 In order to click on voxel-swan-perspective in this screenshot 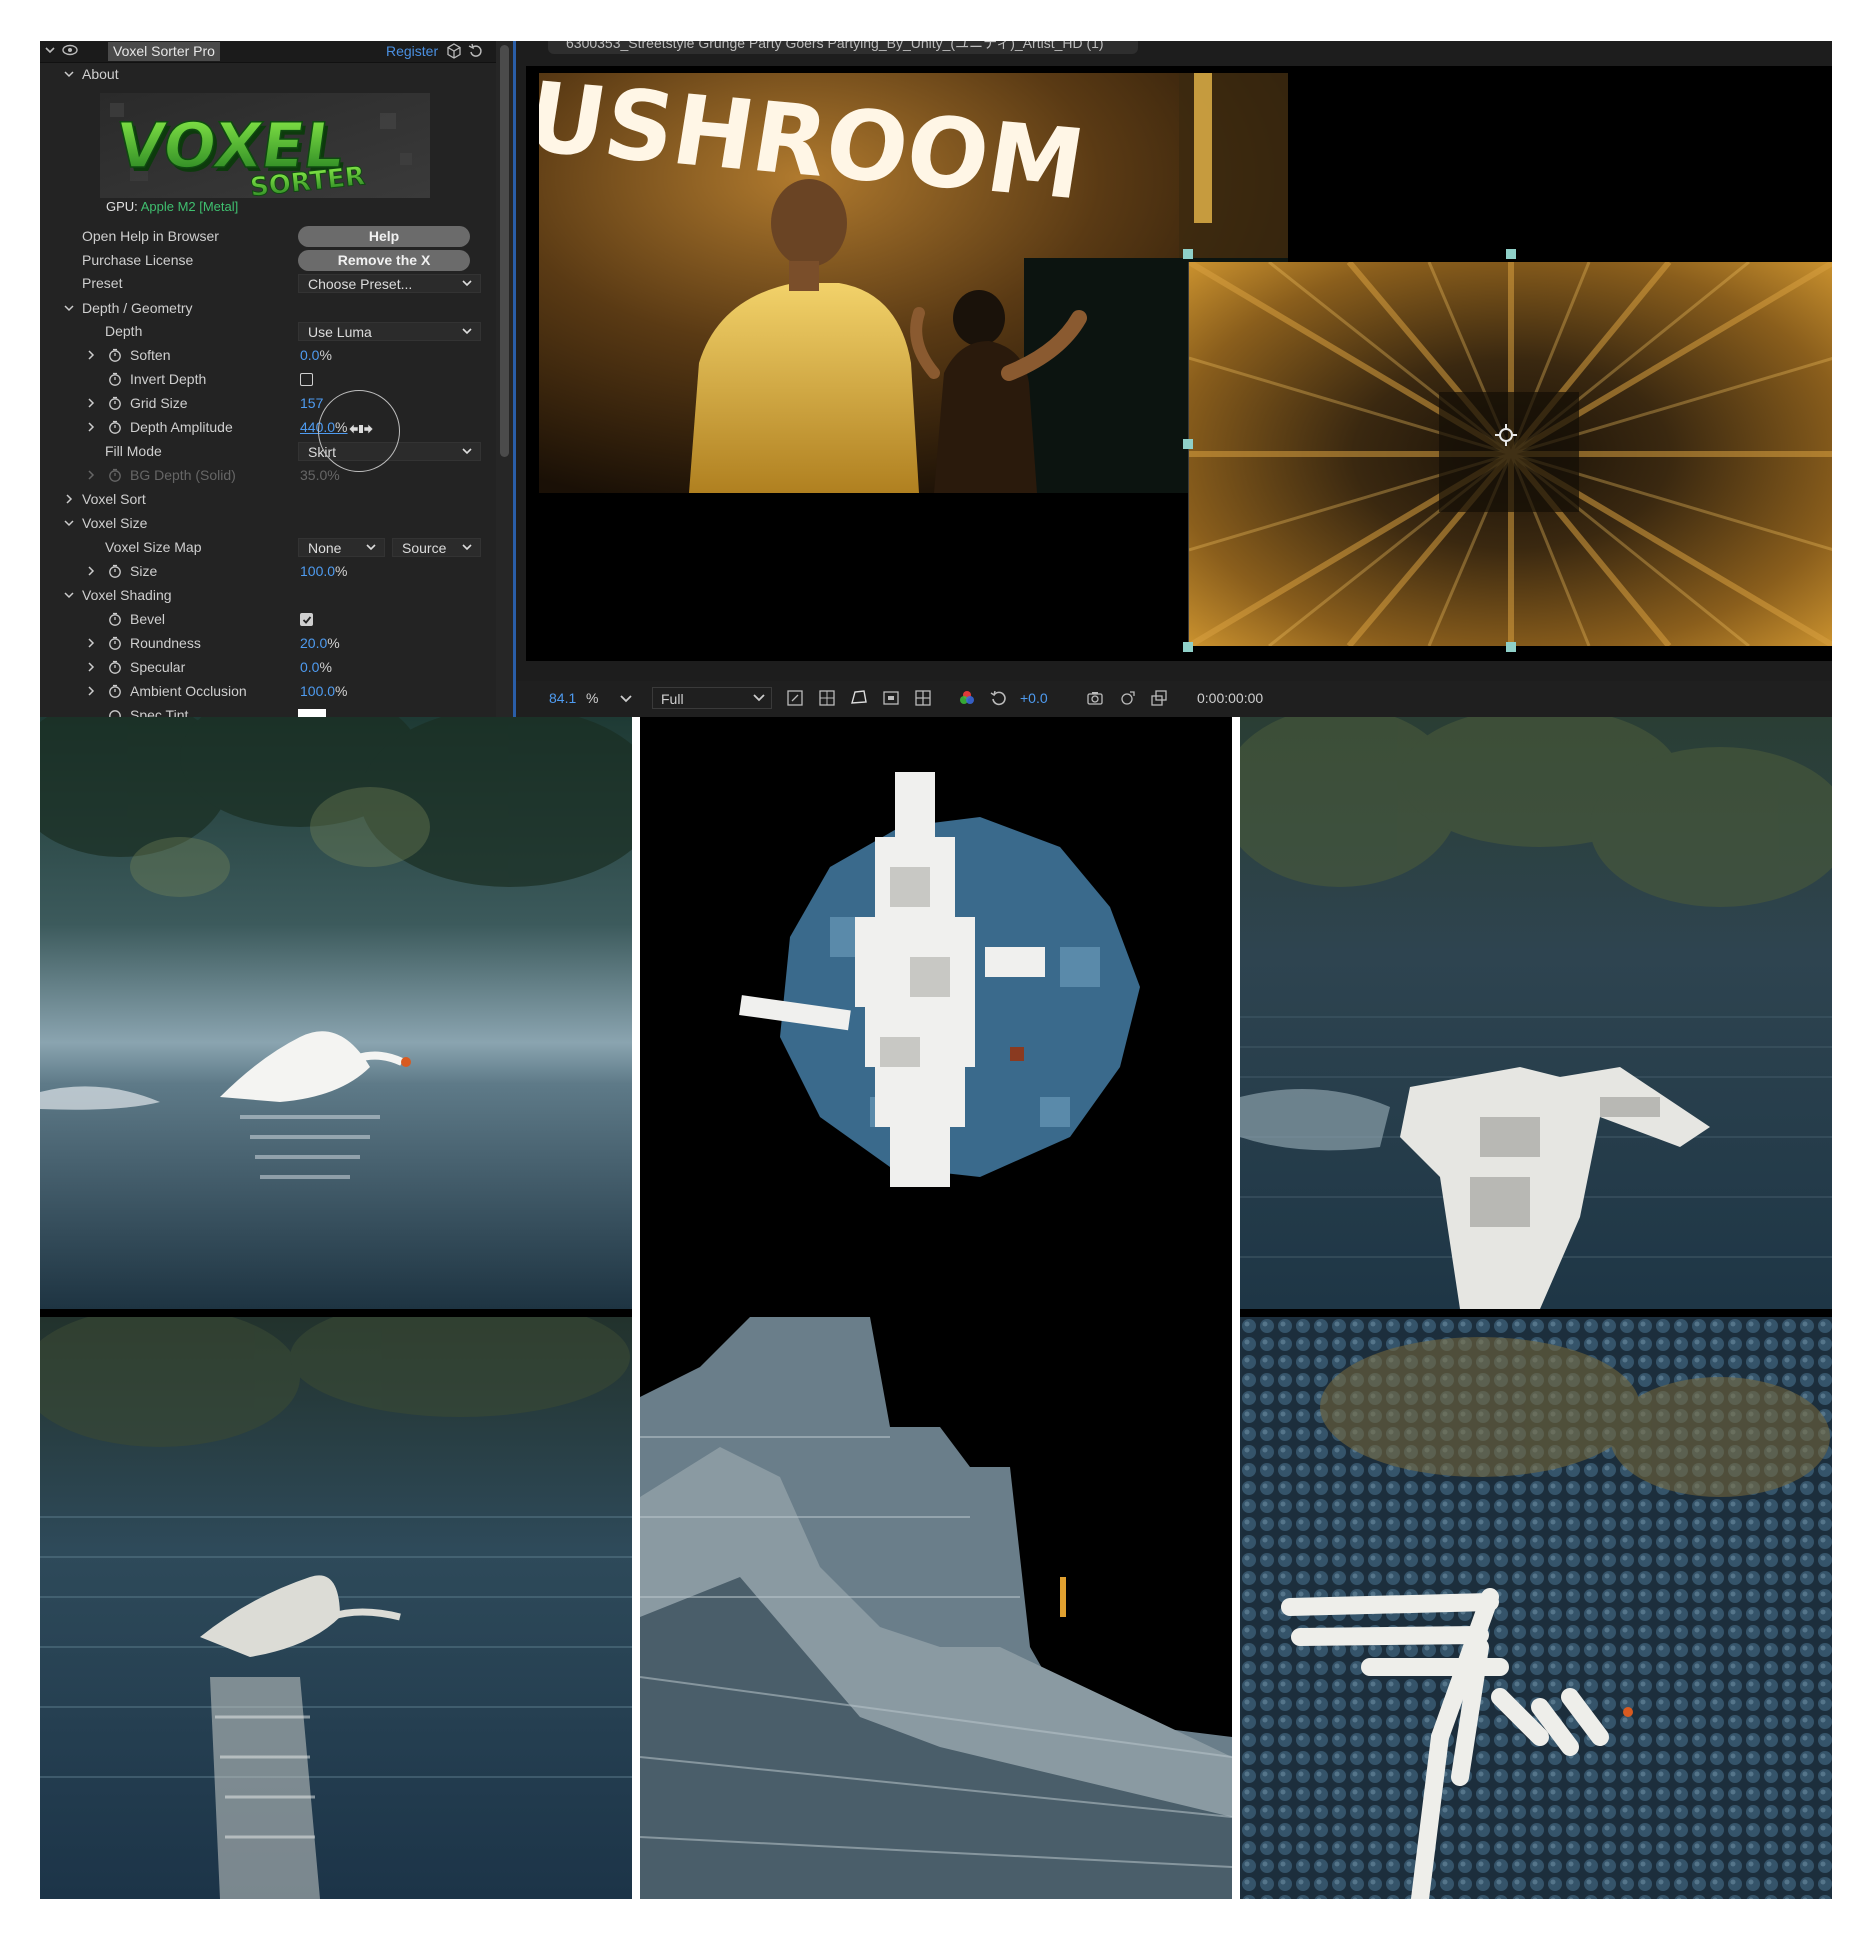, I will do `click(1536, 1013)`.